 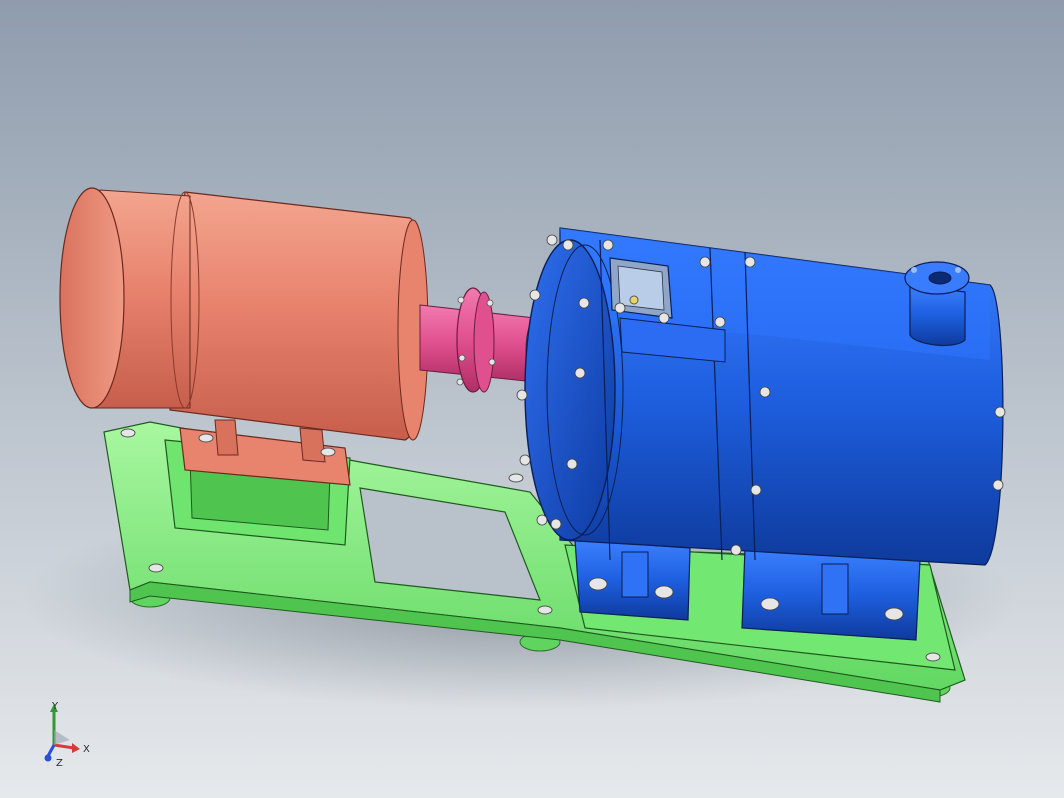 I want to click on z-axis-tip, so click(x=48, y=758).